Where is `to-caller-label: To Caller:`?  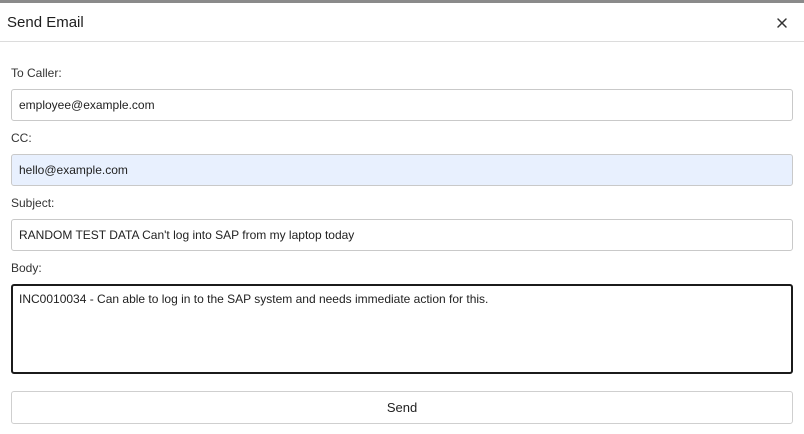 to-caller-label: To Caller: is located at coordinates (36, 73).